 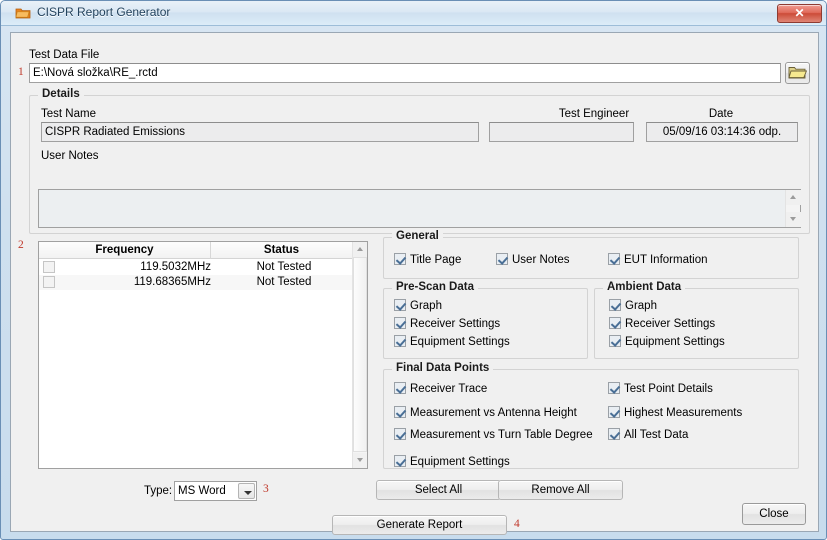 I want to click on checkbox-all-test-data: All Test Data, so click(x=648, y=435).